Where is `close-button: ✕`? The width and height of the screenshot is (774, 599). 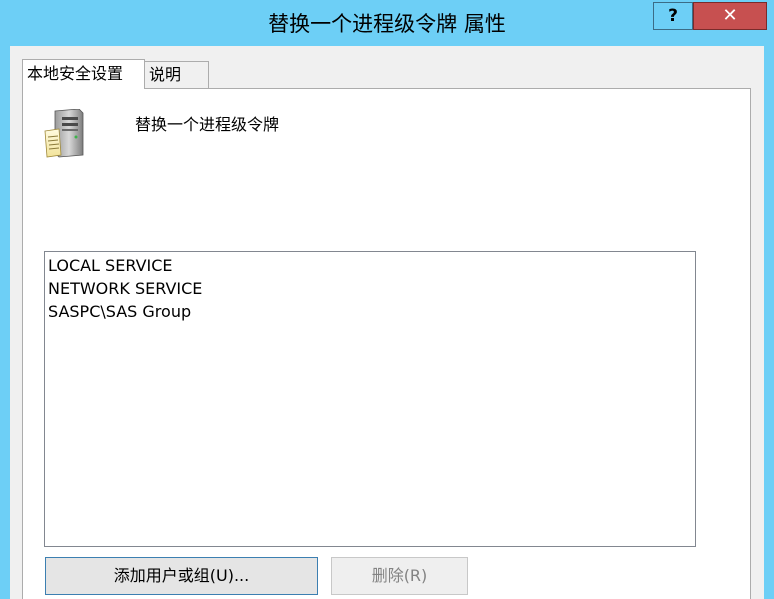
close-button: ✕ is located at coordinates (730, 16).